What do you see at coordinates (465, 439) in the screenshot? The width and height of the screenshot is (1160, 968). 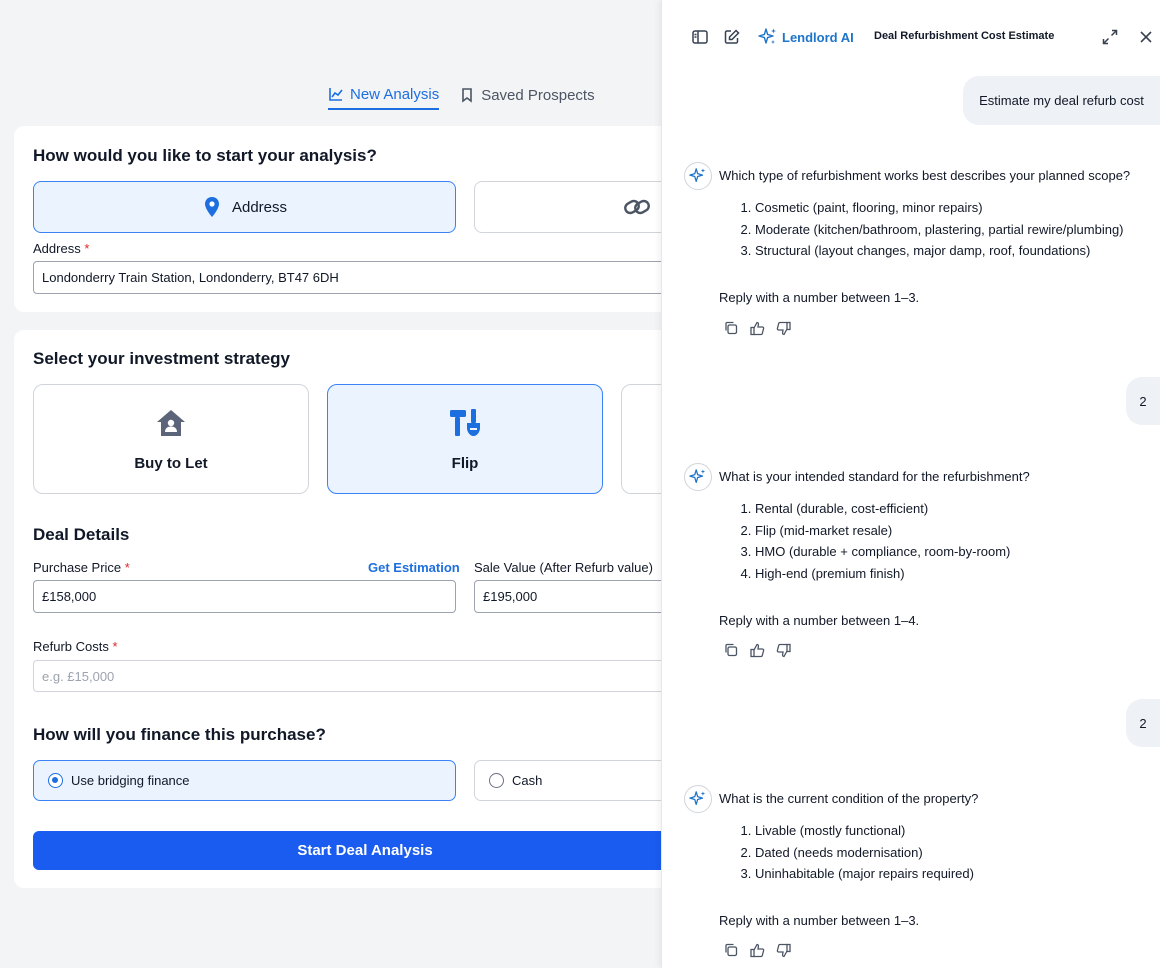 I see `strategy-flip: Flip` at bounding box center [465, 439].